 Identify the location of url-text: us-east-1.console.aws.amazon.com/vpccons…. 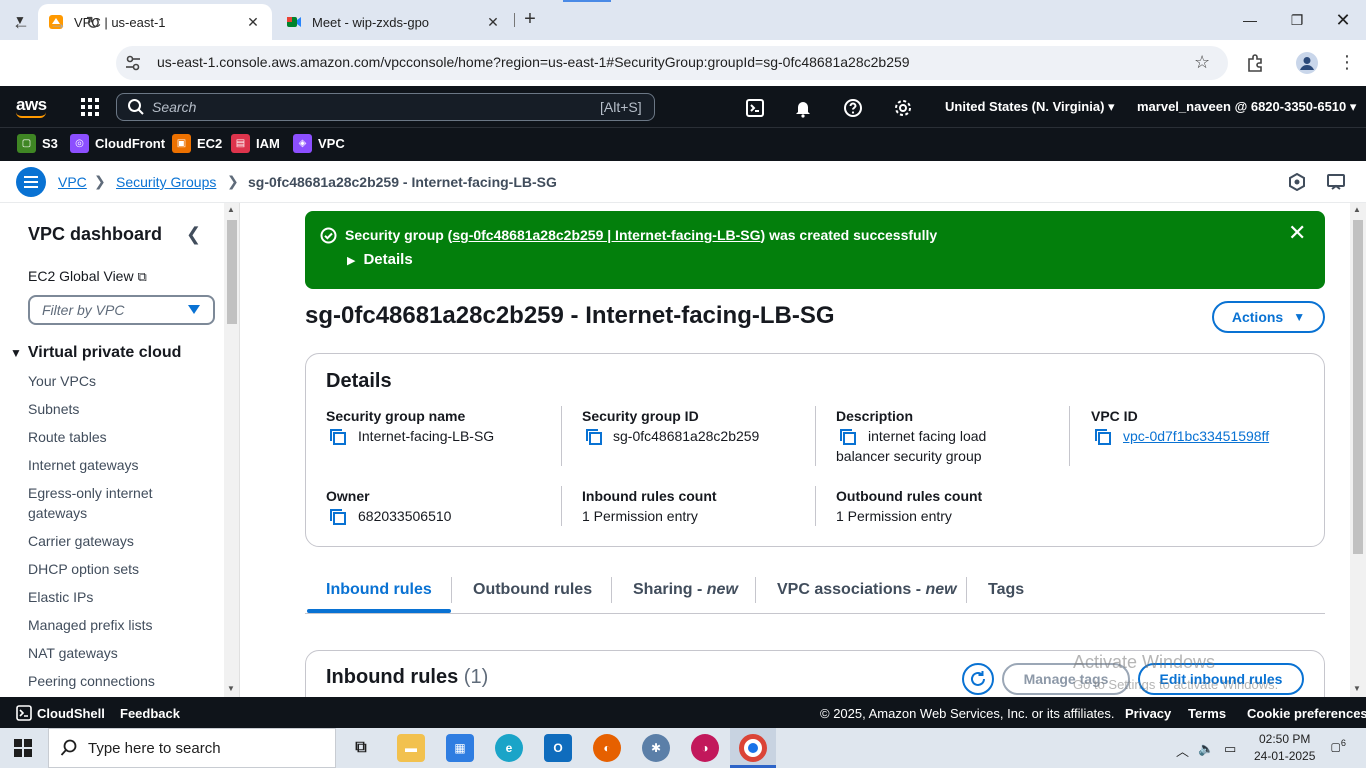
(533, 62).